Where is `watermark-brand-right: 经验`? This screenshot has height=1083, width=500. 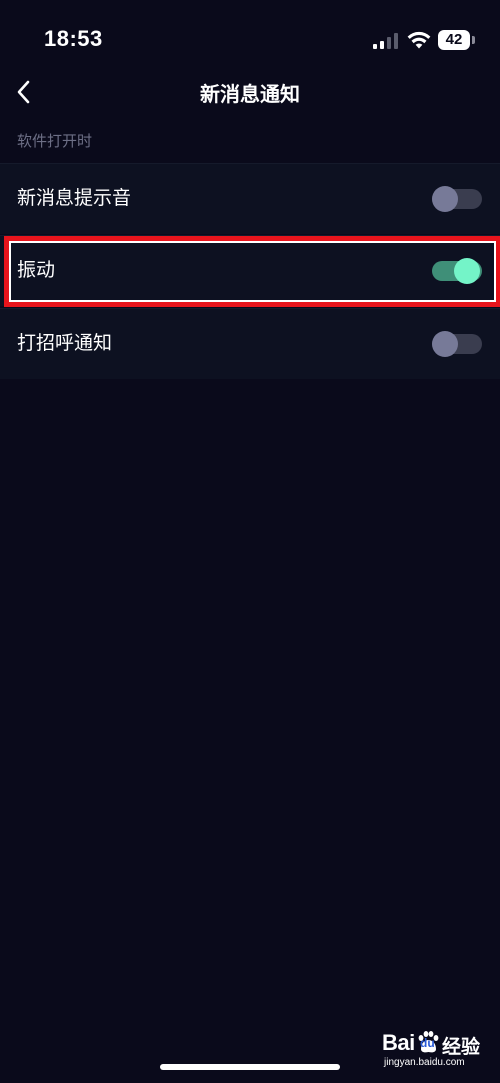 watermark-brand-right: 经验 is located at coordinates (461, 1047).